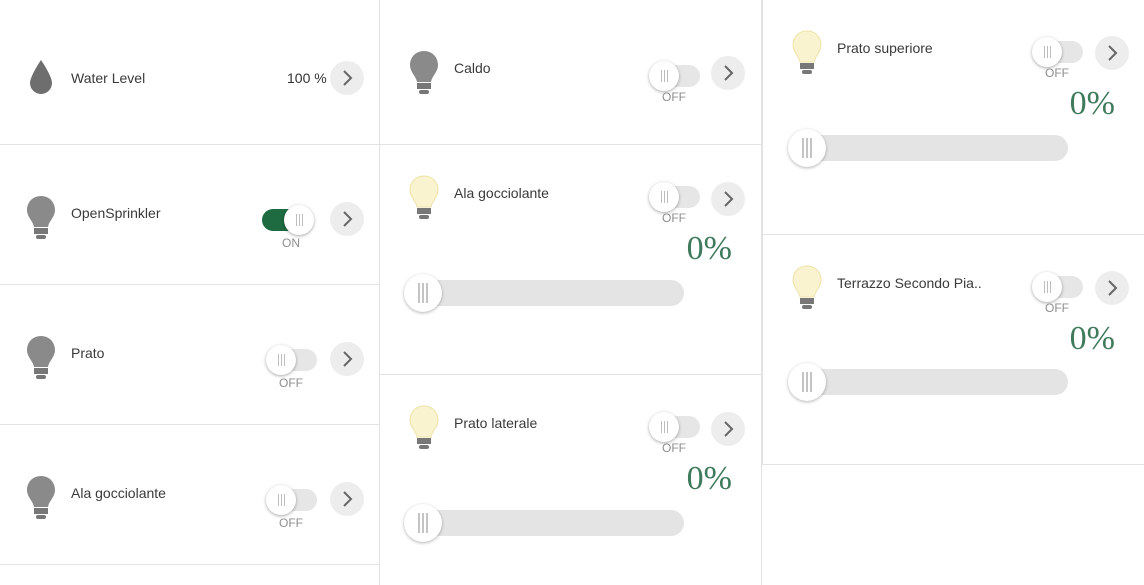 Image resolution: width=1144 pixels, height=585 pixels. What do you see at coordinates (674, 218) in the screenshot?
I see `ala-gocciolante-dimmer-state-label: OFF` at bounding box center [674, 218].